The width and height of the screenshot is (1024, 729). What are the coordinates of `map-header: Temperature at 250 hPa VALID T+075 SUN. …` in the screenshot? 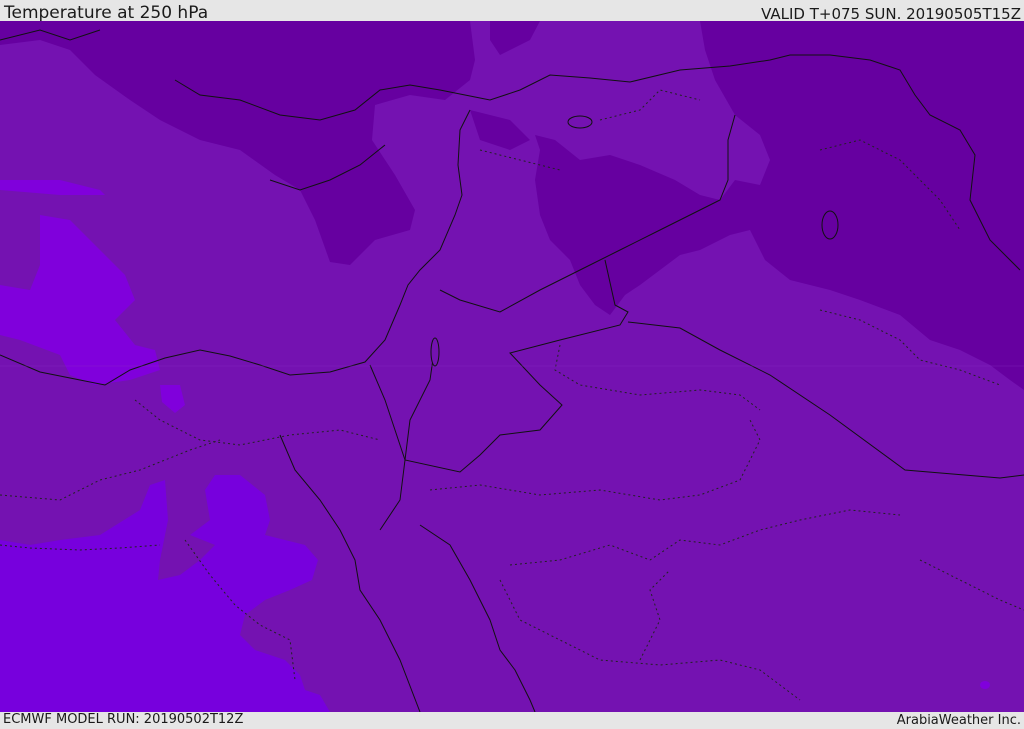 It's located at (512, 11).